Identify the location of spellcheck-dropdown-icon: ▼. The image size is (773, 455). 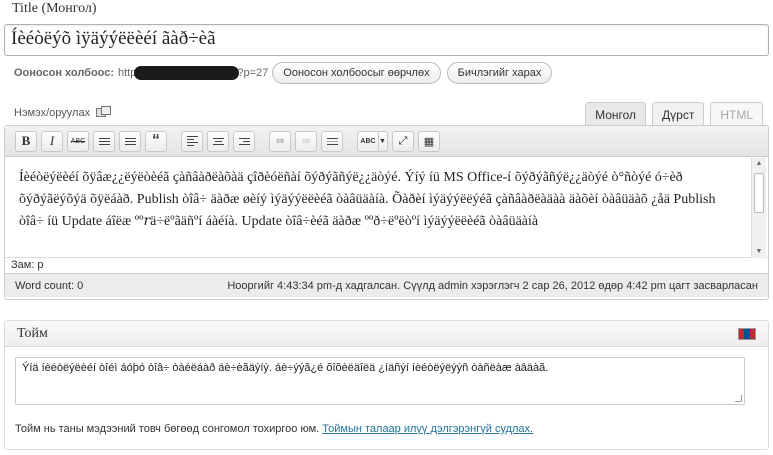
(383, 141).